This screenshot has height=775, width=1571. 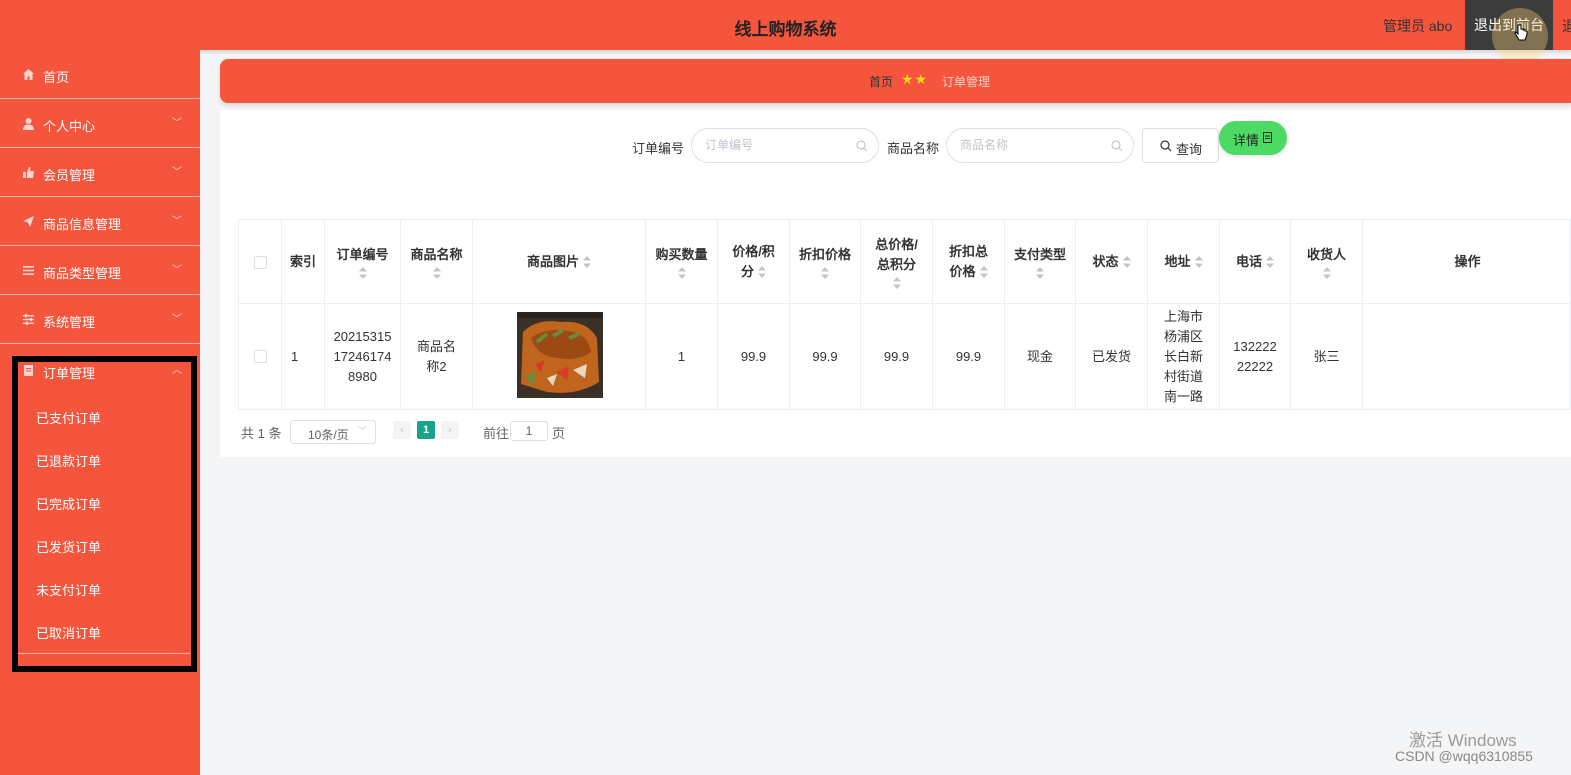 What do you see at coordinates (785, 32) in the screenshot?
I see `top-header: 线上购物系统 管理员 abo 退出到前台 退` at bounding box center [785, 32].